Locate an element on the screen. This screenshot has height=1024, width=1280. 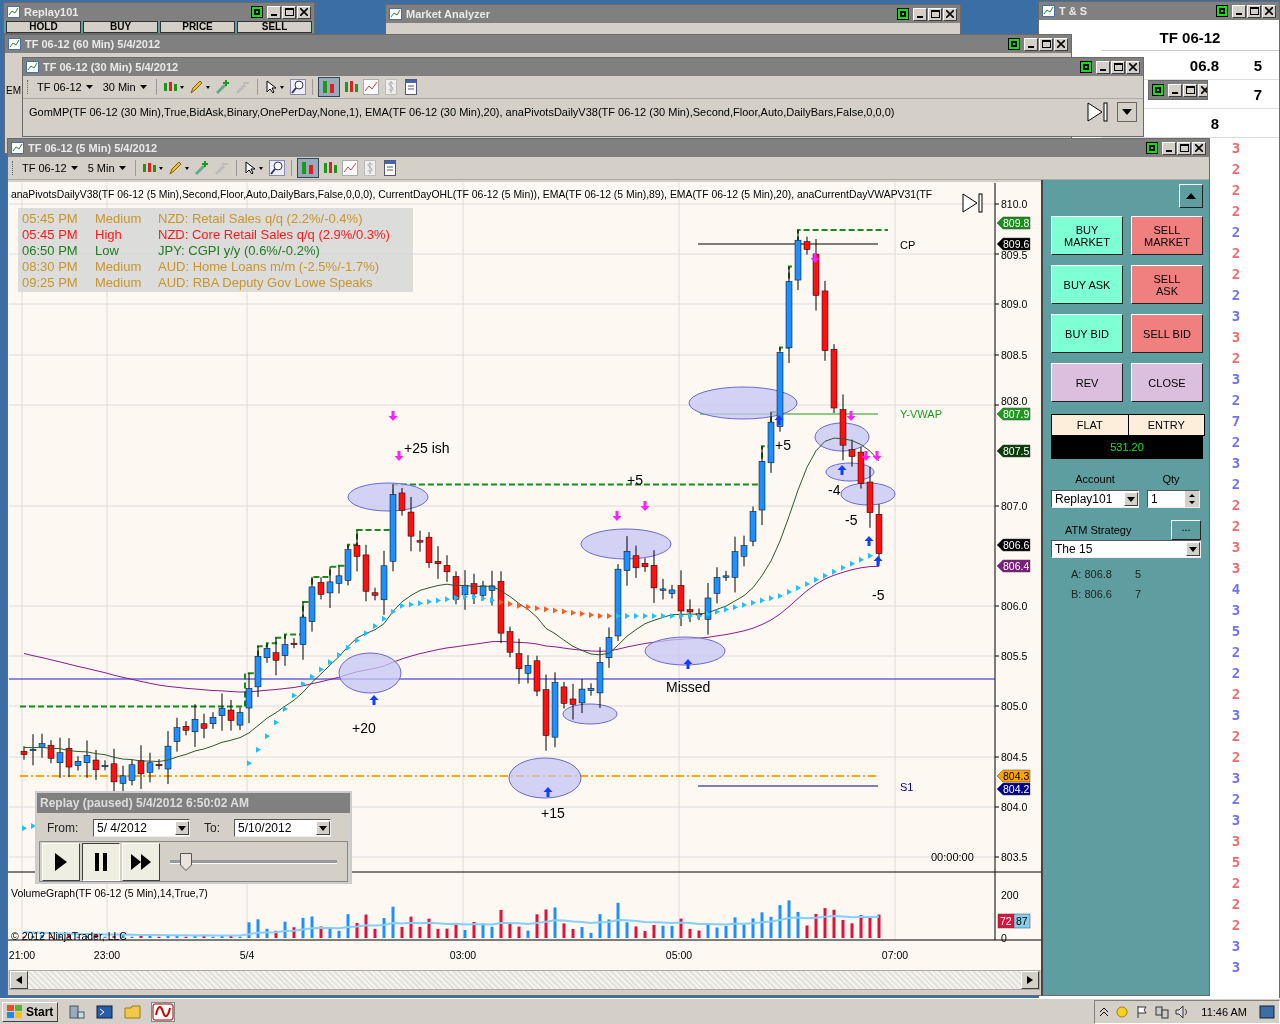
axis-label: 03:00 is located at coordinates (463, 955).